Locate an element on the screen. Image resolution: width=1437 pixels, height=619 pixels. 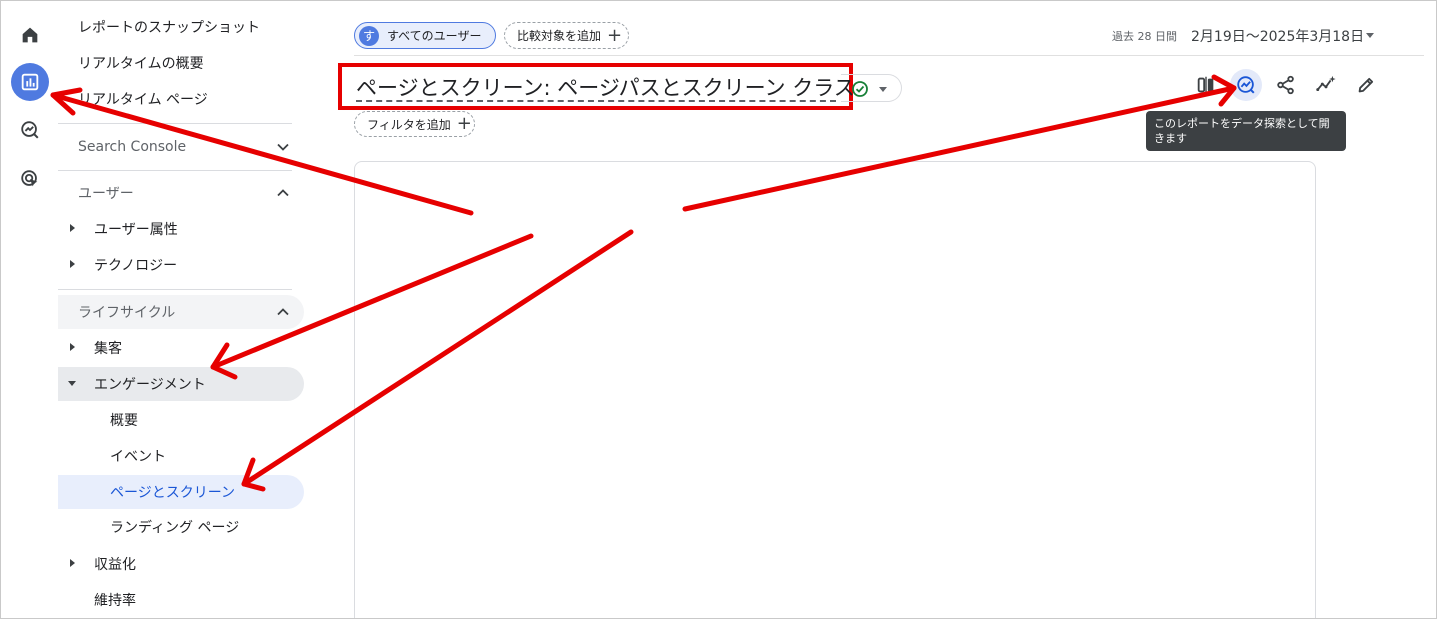
sidebar-item-landing-page: ランディング ページ is located at coordinates (181, 527).